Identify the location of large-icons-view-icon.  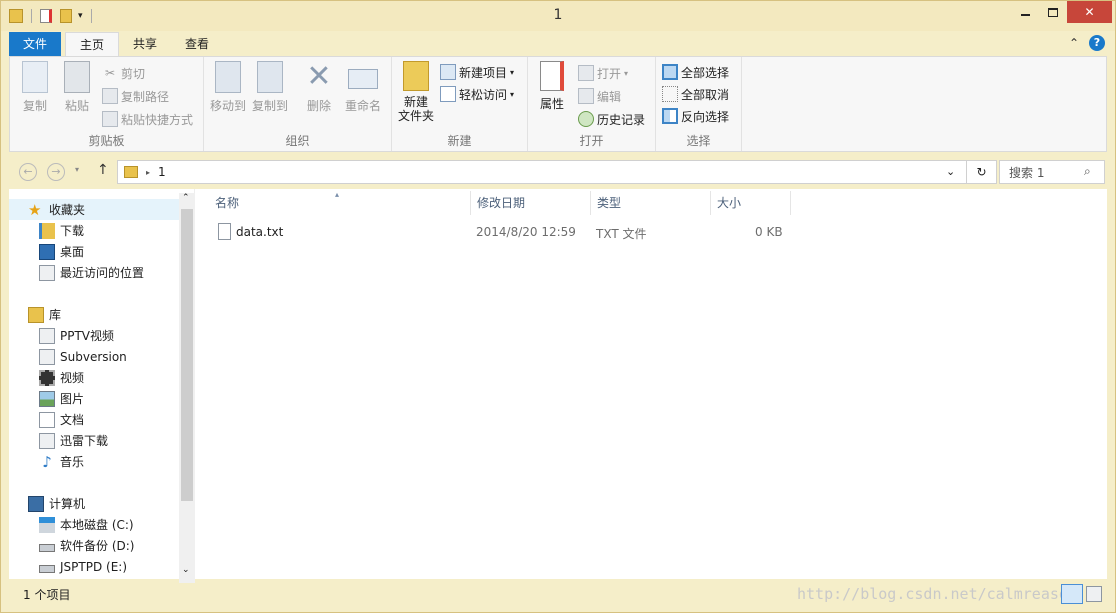
(1094, 594).